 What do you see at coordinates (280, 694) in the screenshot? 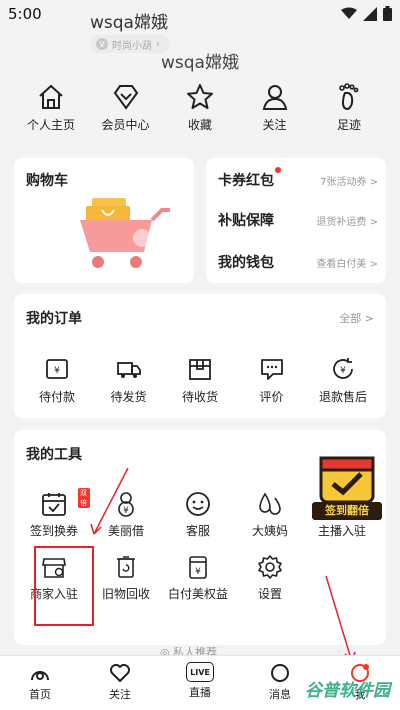
I see `nav-label: 消息` at bounding box center [280, 694].